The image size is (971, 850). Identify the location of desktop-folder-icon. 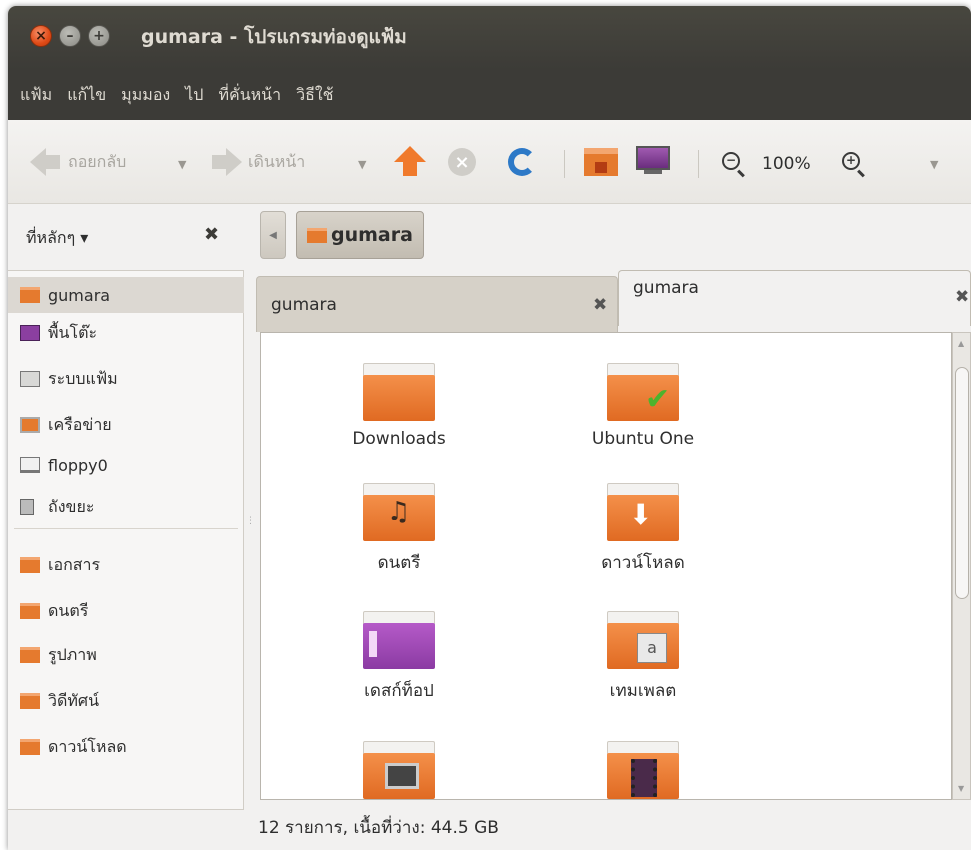
(399, 640).